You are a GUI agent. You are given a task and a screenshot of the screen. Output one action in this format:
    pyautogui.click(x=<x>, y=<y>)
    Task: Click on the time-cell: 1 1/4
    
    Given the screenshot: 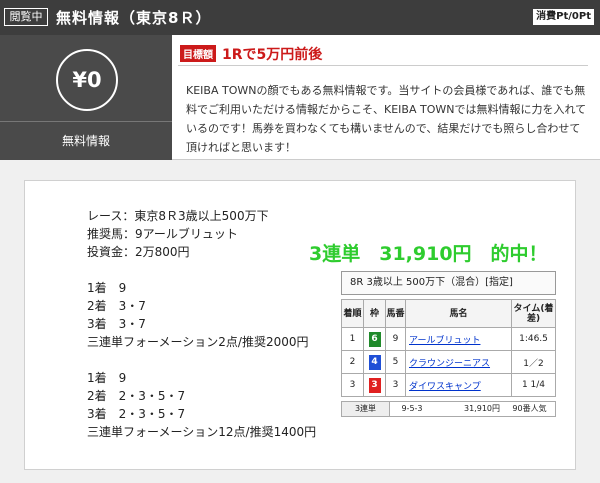 What is the action you would take?
    pyautogui.click(x=533, y=385)
    